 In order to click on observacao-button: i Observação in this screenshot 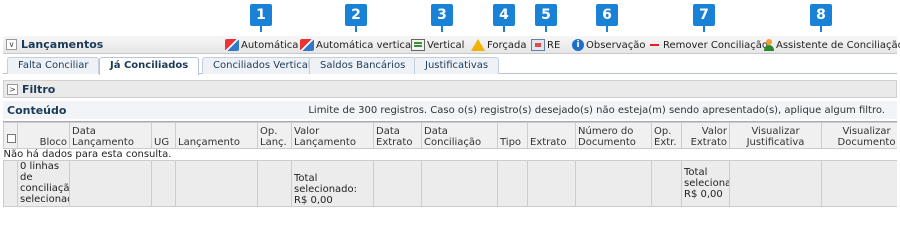, I will do `click(608, 45)`.